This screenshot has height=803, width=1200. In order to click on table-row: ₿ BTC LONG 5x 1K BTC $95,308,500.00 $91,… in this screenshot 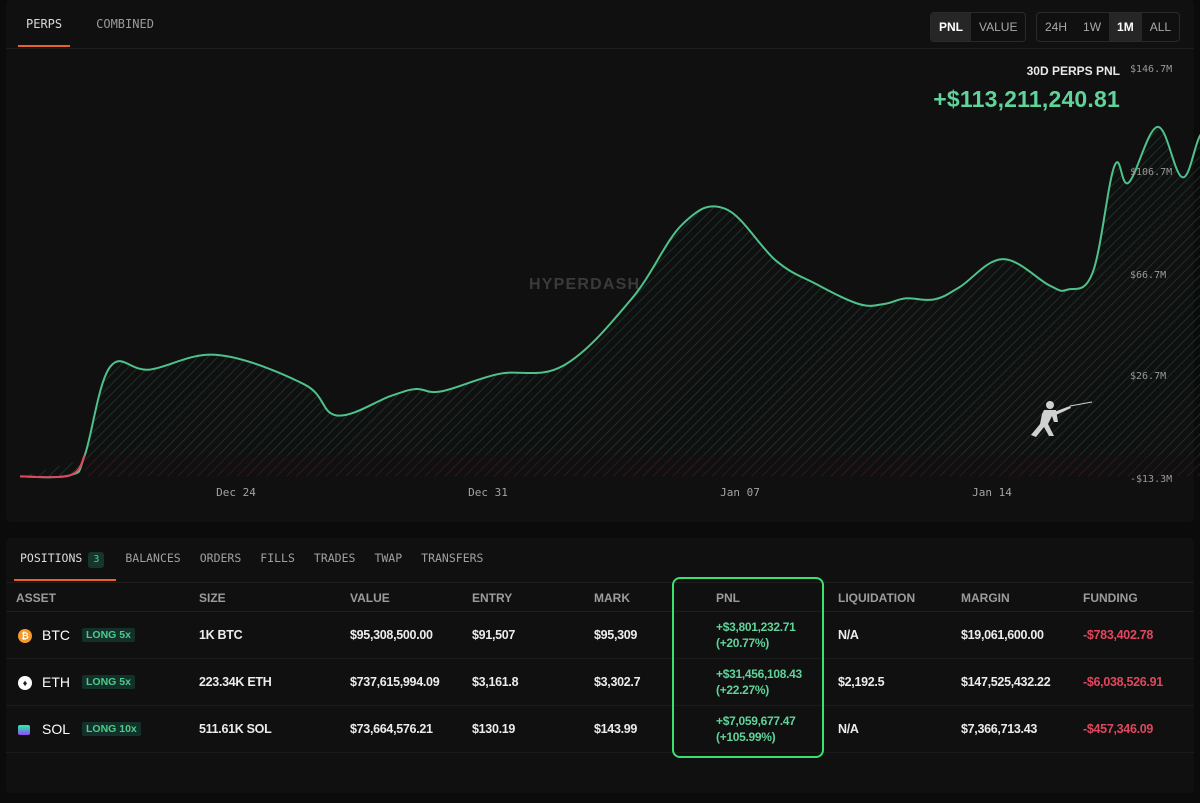, I will do `click(600, 635)`.